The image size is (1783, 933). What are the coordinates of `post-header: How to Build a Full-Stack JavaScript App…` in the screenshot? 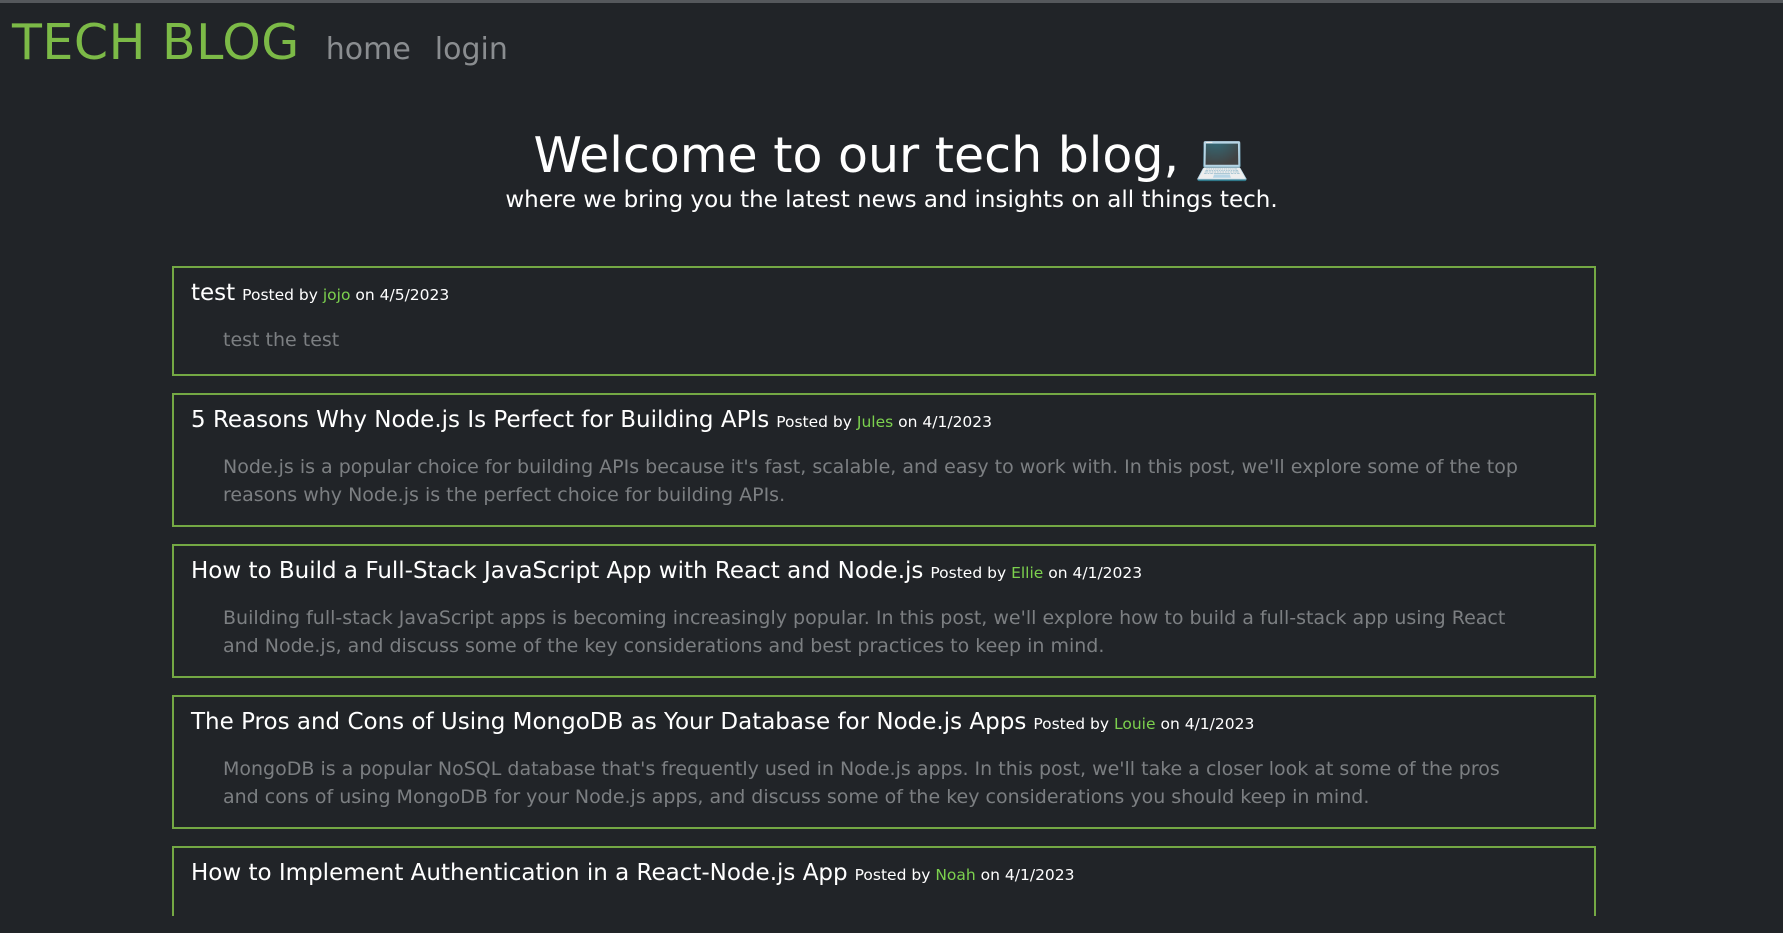 It's located at (884, 571).